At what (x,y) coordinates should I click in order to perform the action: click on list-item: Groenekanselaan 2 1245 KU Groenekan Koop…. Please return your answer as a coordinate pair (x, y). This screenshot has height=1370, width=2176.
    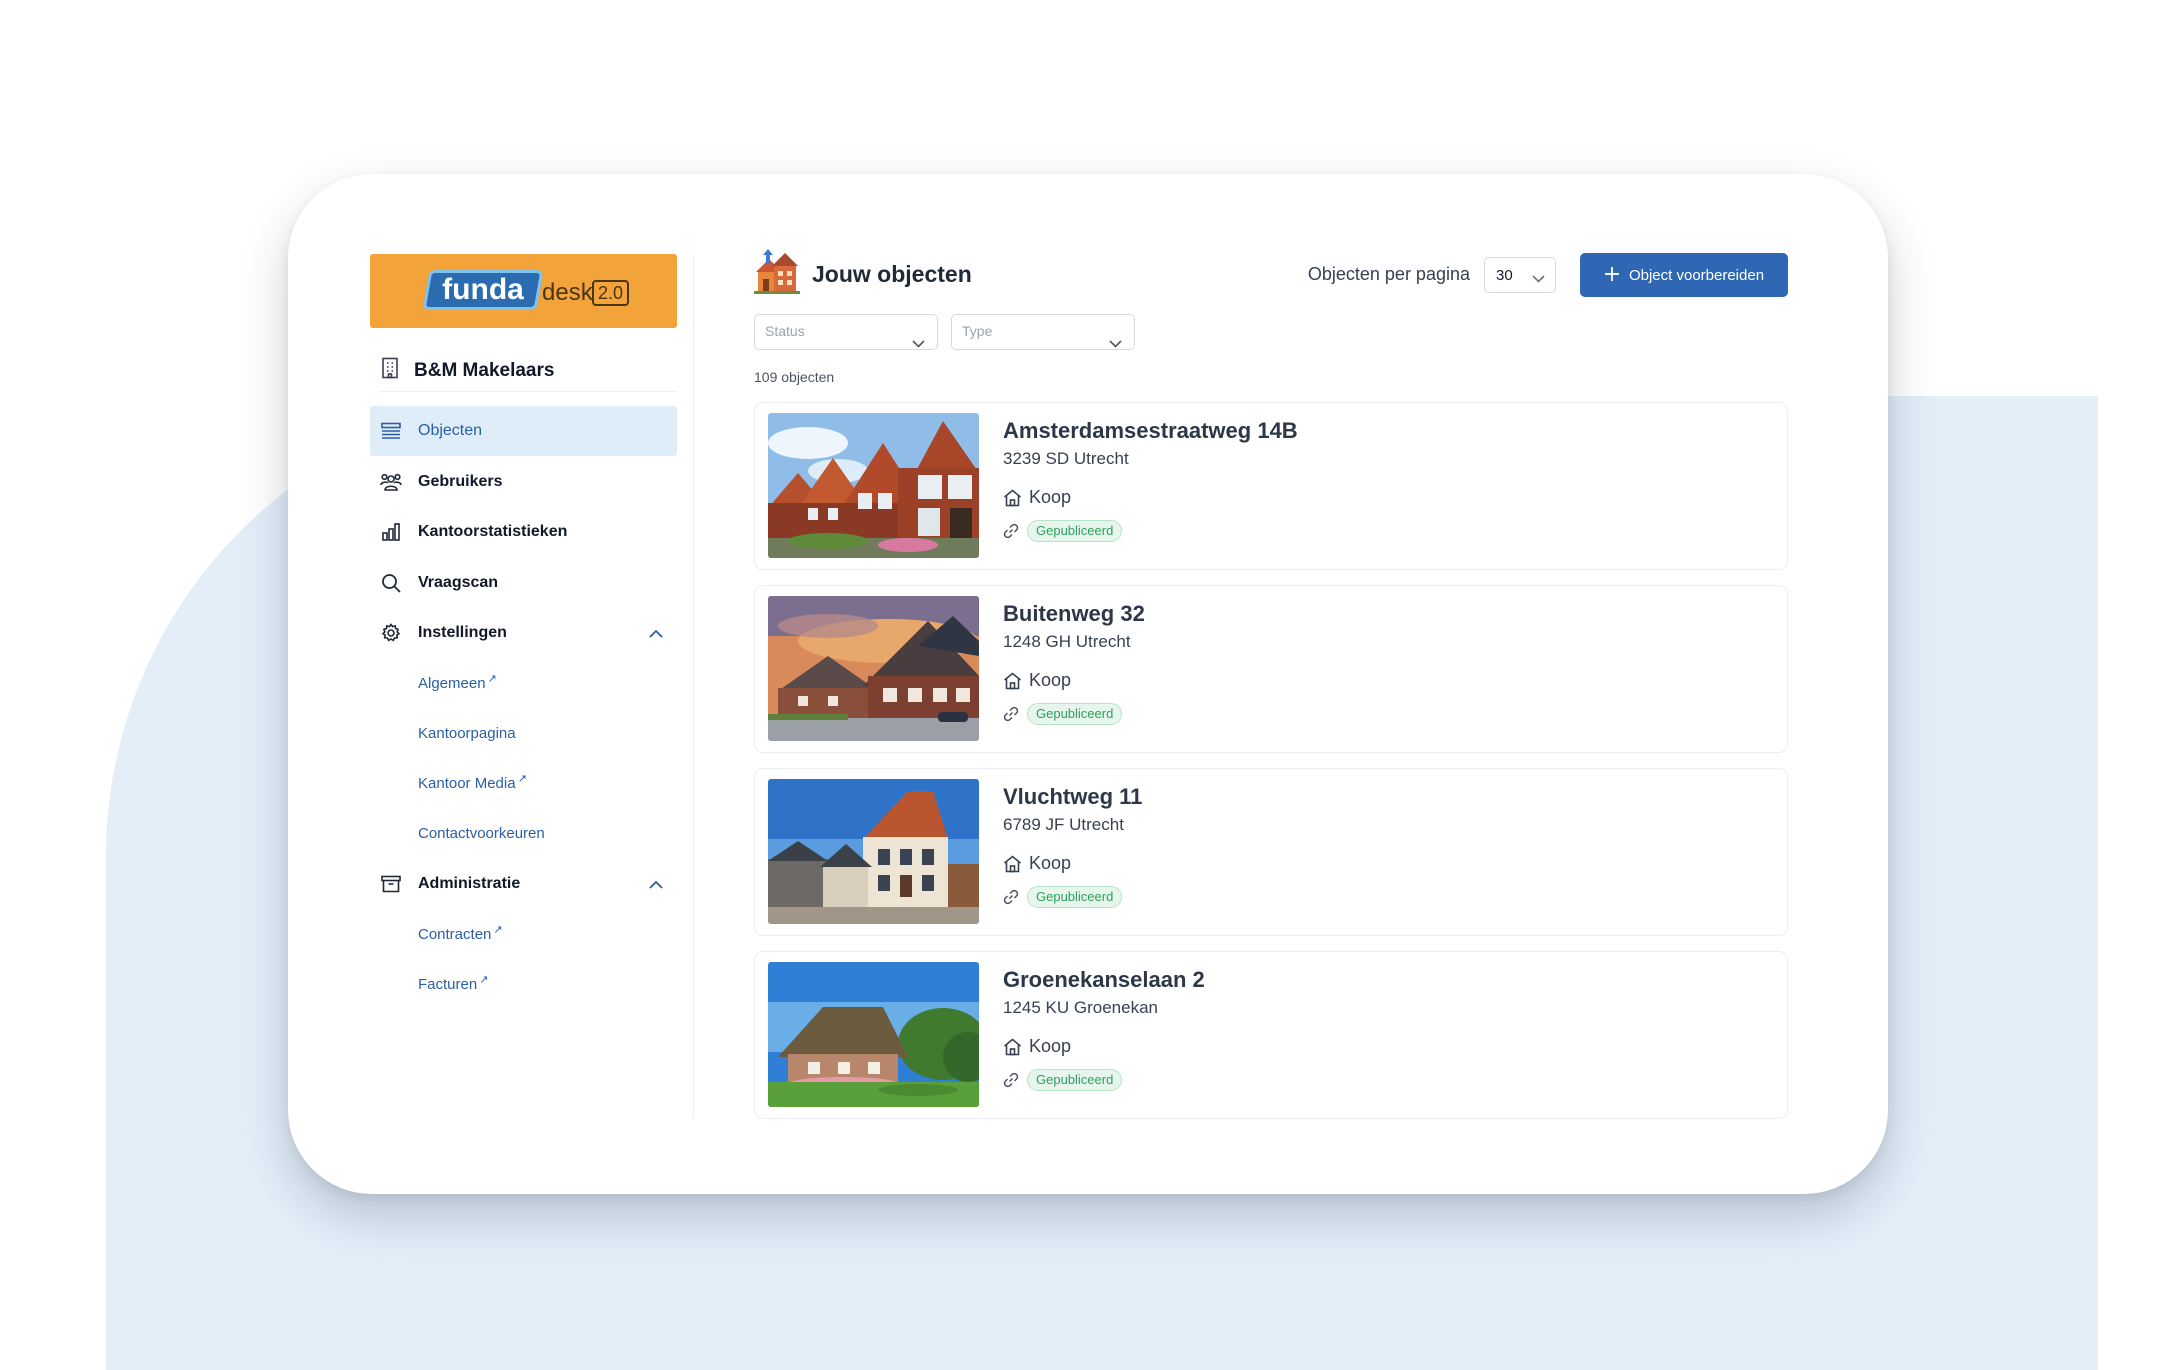
    Looking at the image, I should click on (1271, 1035).